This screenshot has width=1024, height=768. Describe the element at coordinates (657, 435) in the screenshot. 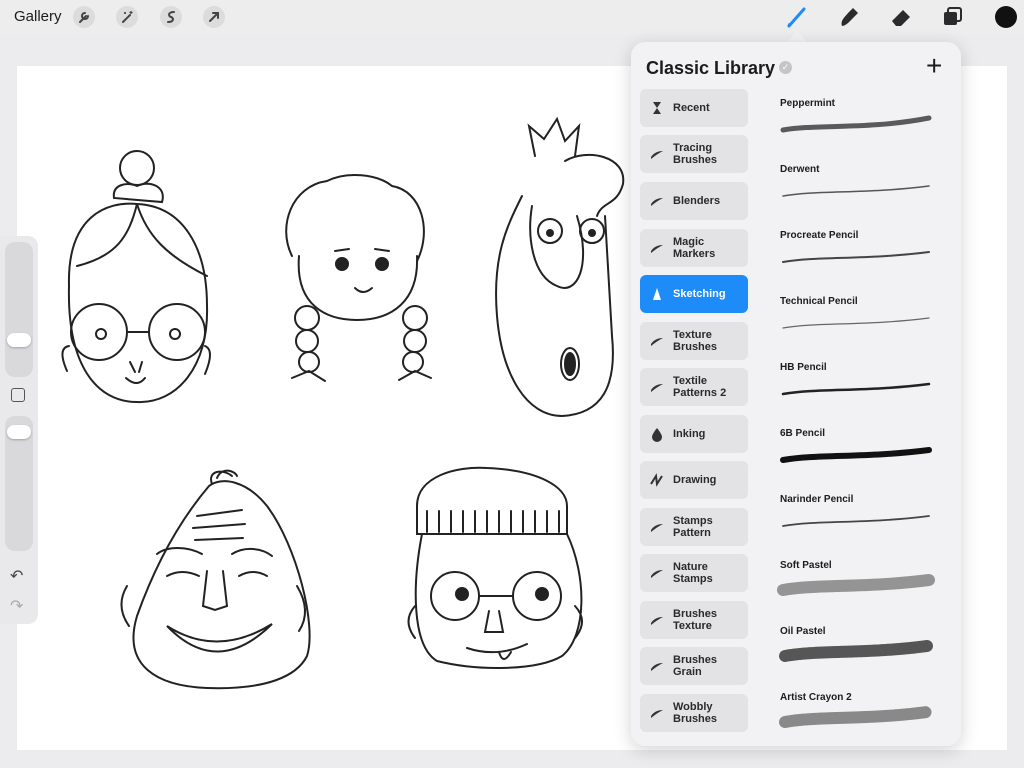

I see `ink-drop-icon` at that location.